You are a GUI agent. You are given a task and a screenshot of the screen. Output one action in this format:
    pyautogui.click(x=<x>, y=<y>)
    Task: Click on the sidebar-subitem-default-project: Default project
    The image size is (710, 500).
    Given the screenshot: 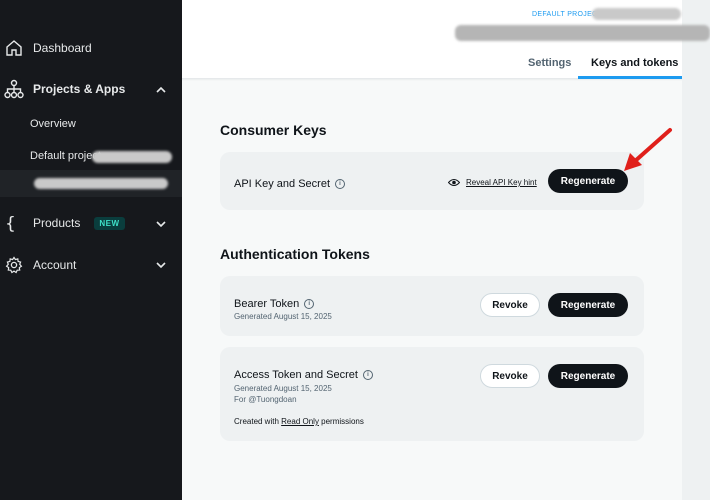 What is the action you would take?
    pyautogui.click(x=65, y=156)
    